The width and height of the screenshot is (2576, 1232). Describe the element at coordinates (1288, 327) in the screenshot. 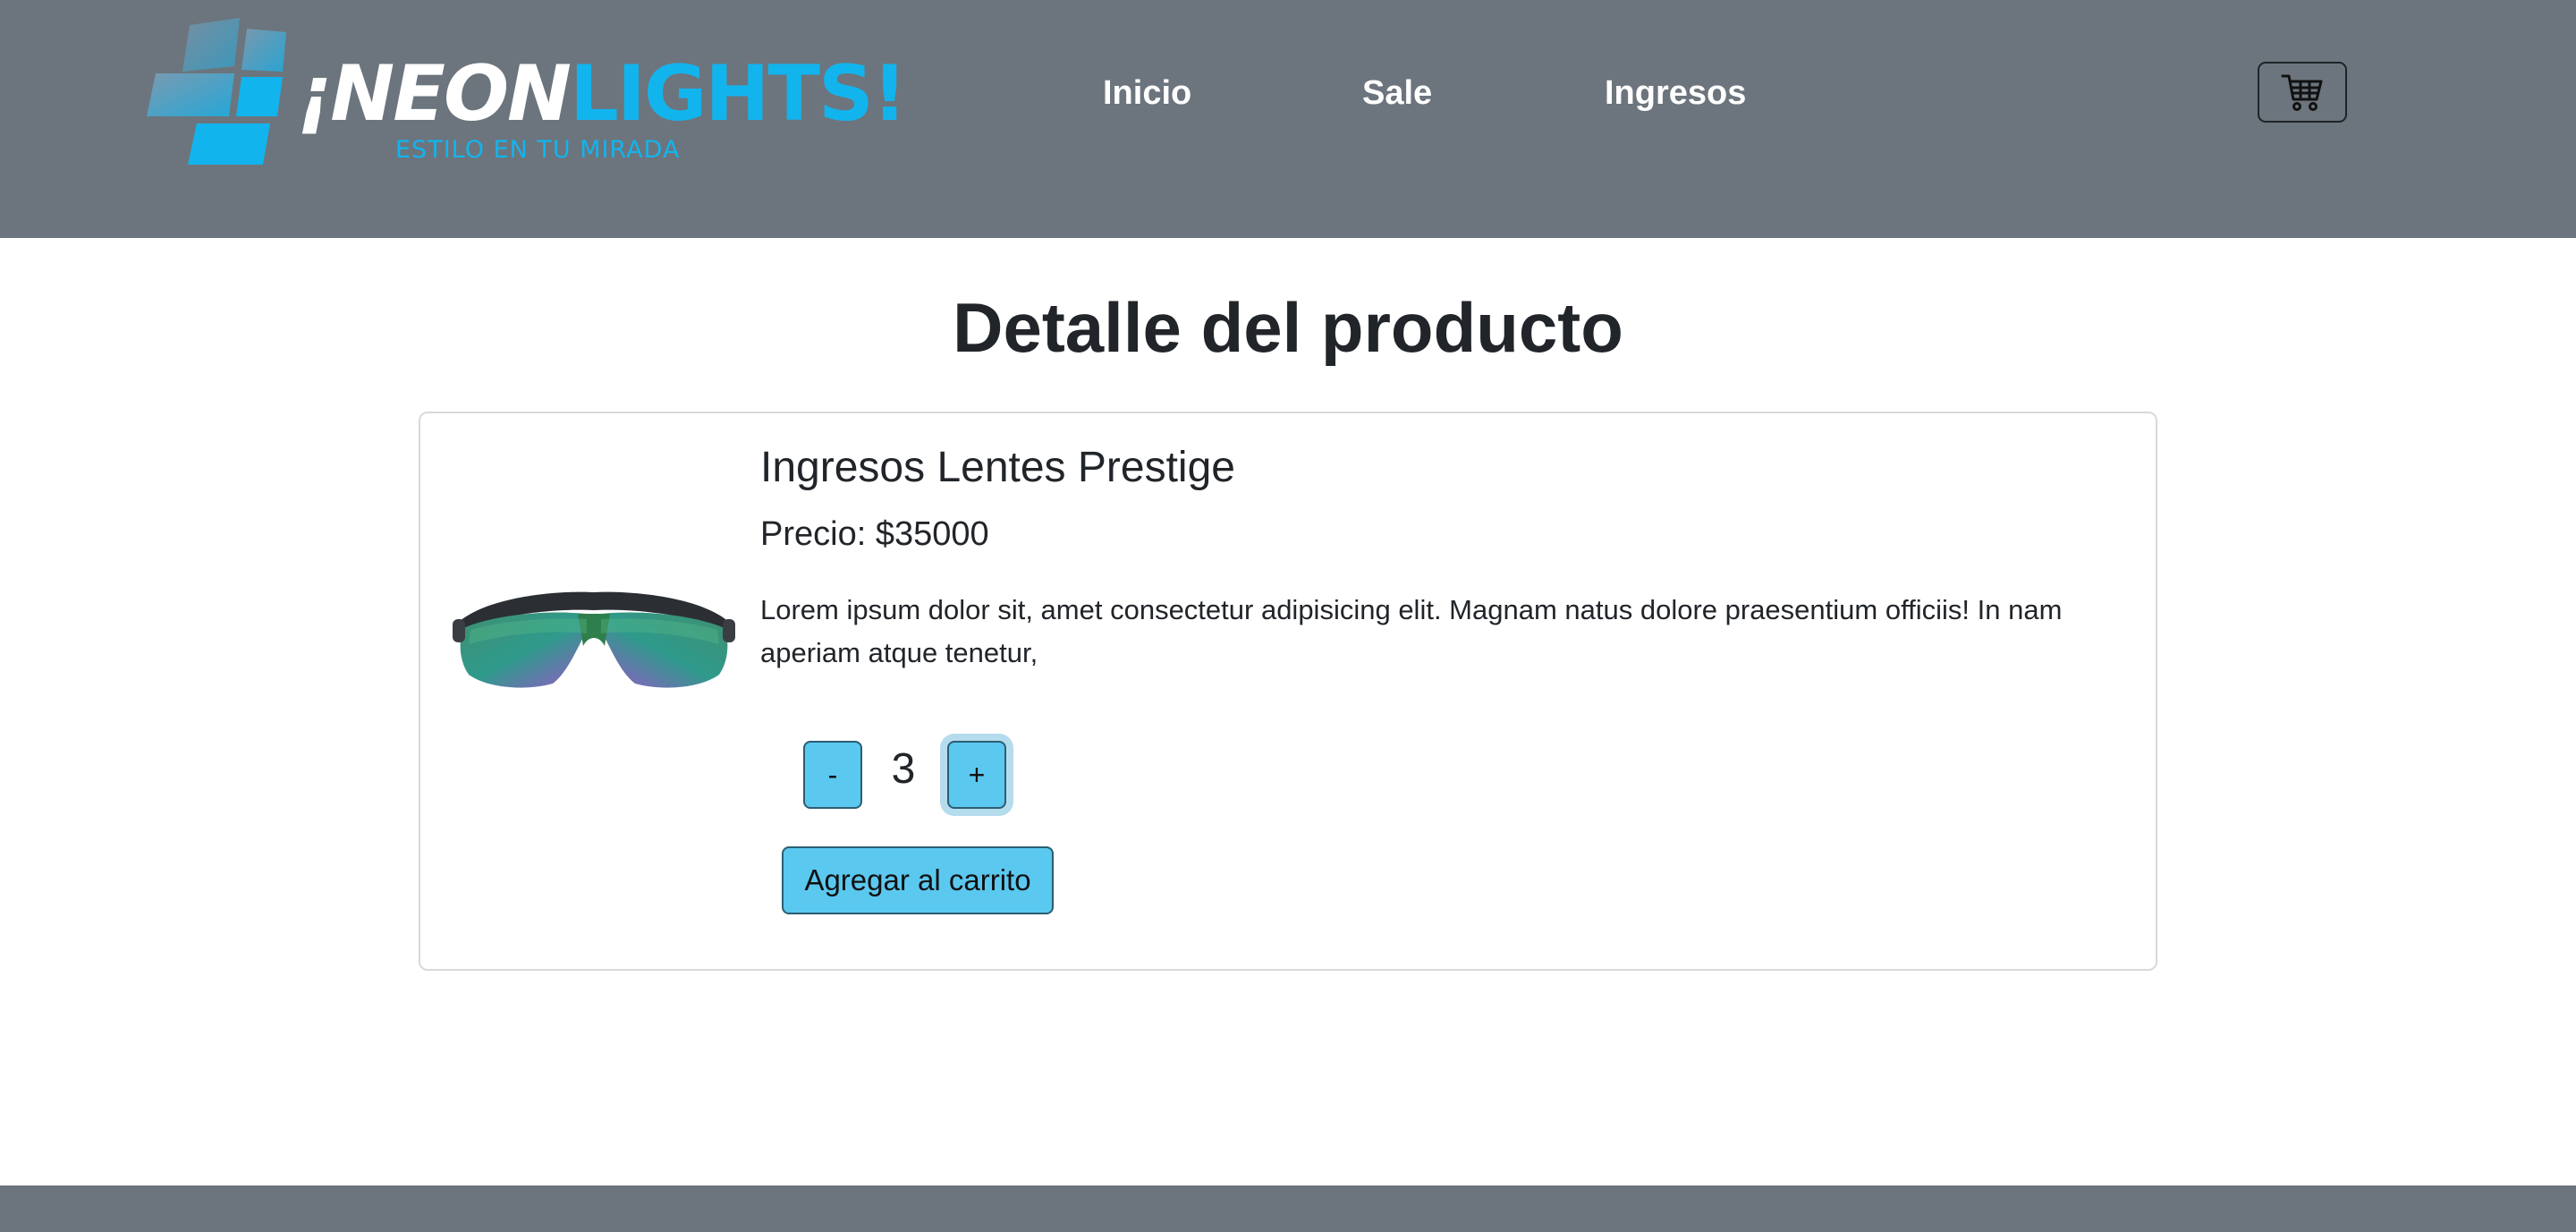

I see `page-title: Detalle del producto` at that location.